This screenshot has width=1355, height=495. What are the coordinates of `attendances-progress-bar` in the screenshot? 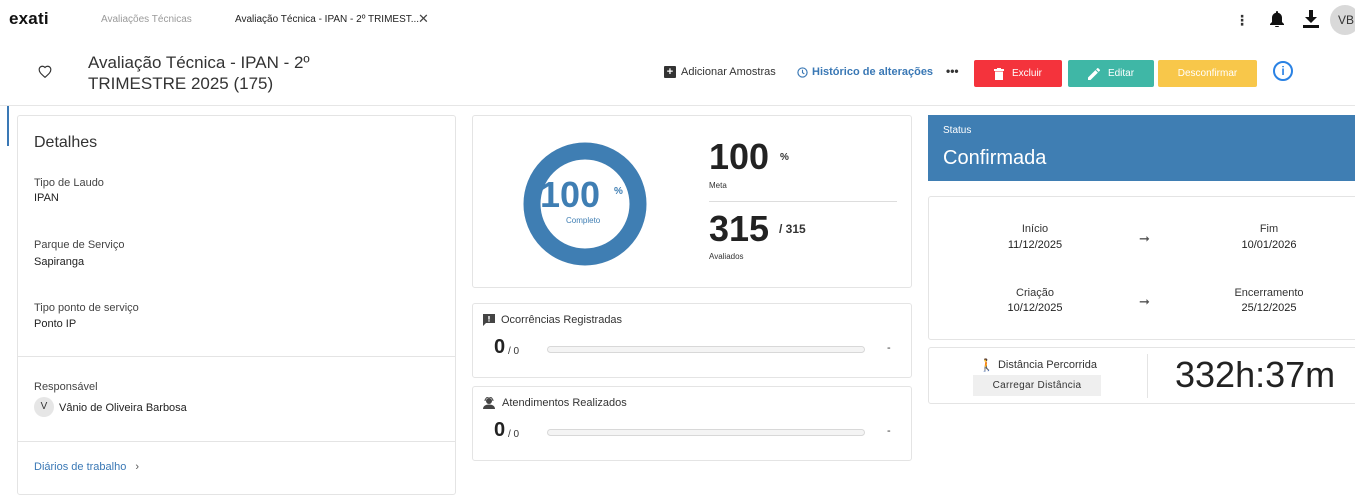 It's located at (706, 432).